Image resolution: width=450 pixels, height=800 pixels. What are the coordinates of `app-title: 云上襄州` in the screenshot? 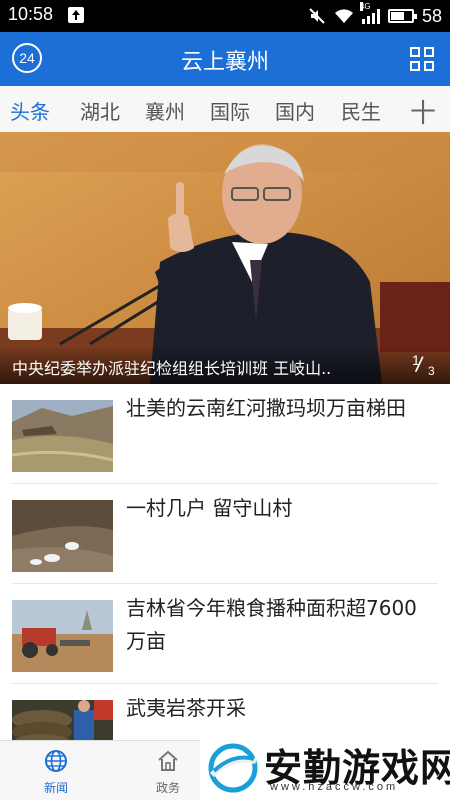 It's located at (224, 62).